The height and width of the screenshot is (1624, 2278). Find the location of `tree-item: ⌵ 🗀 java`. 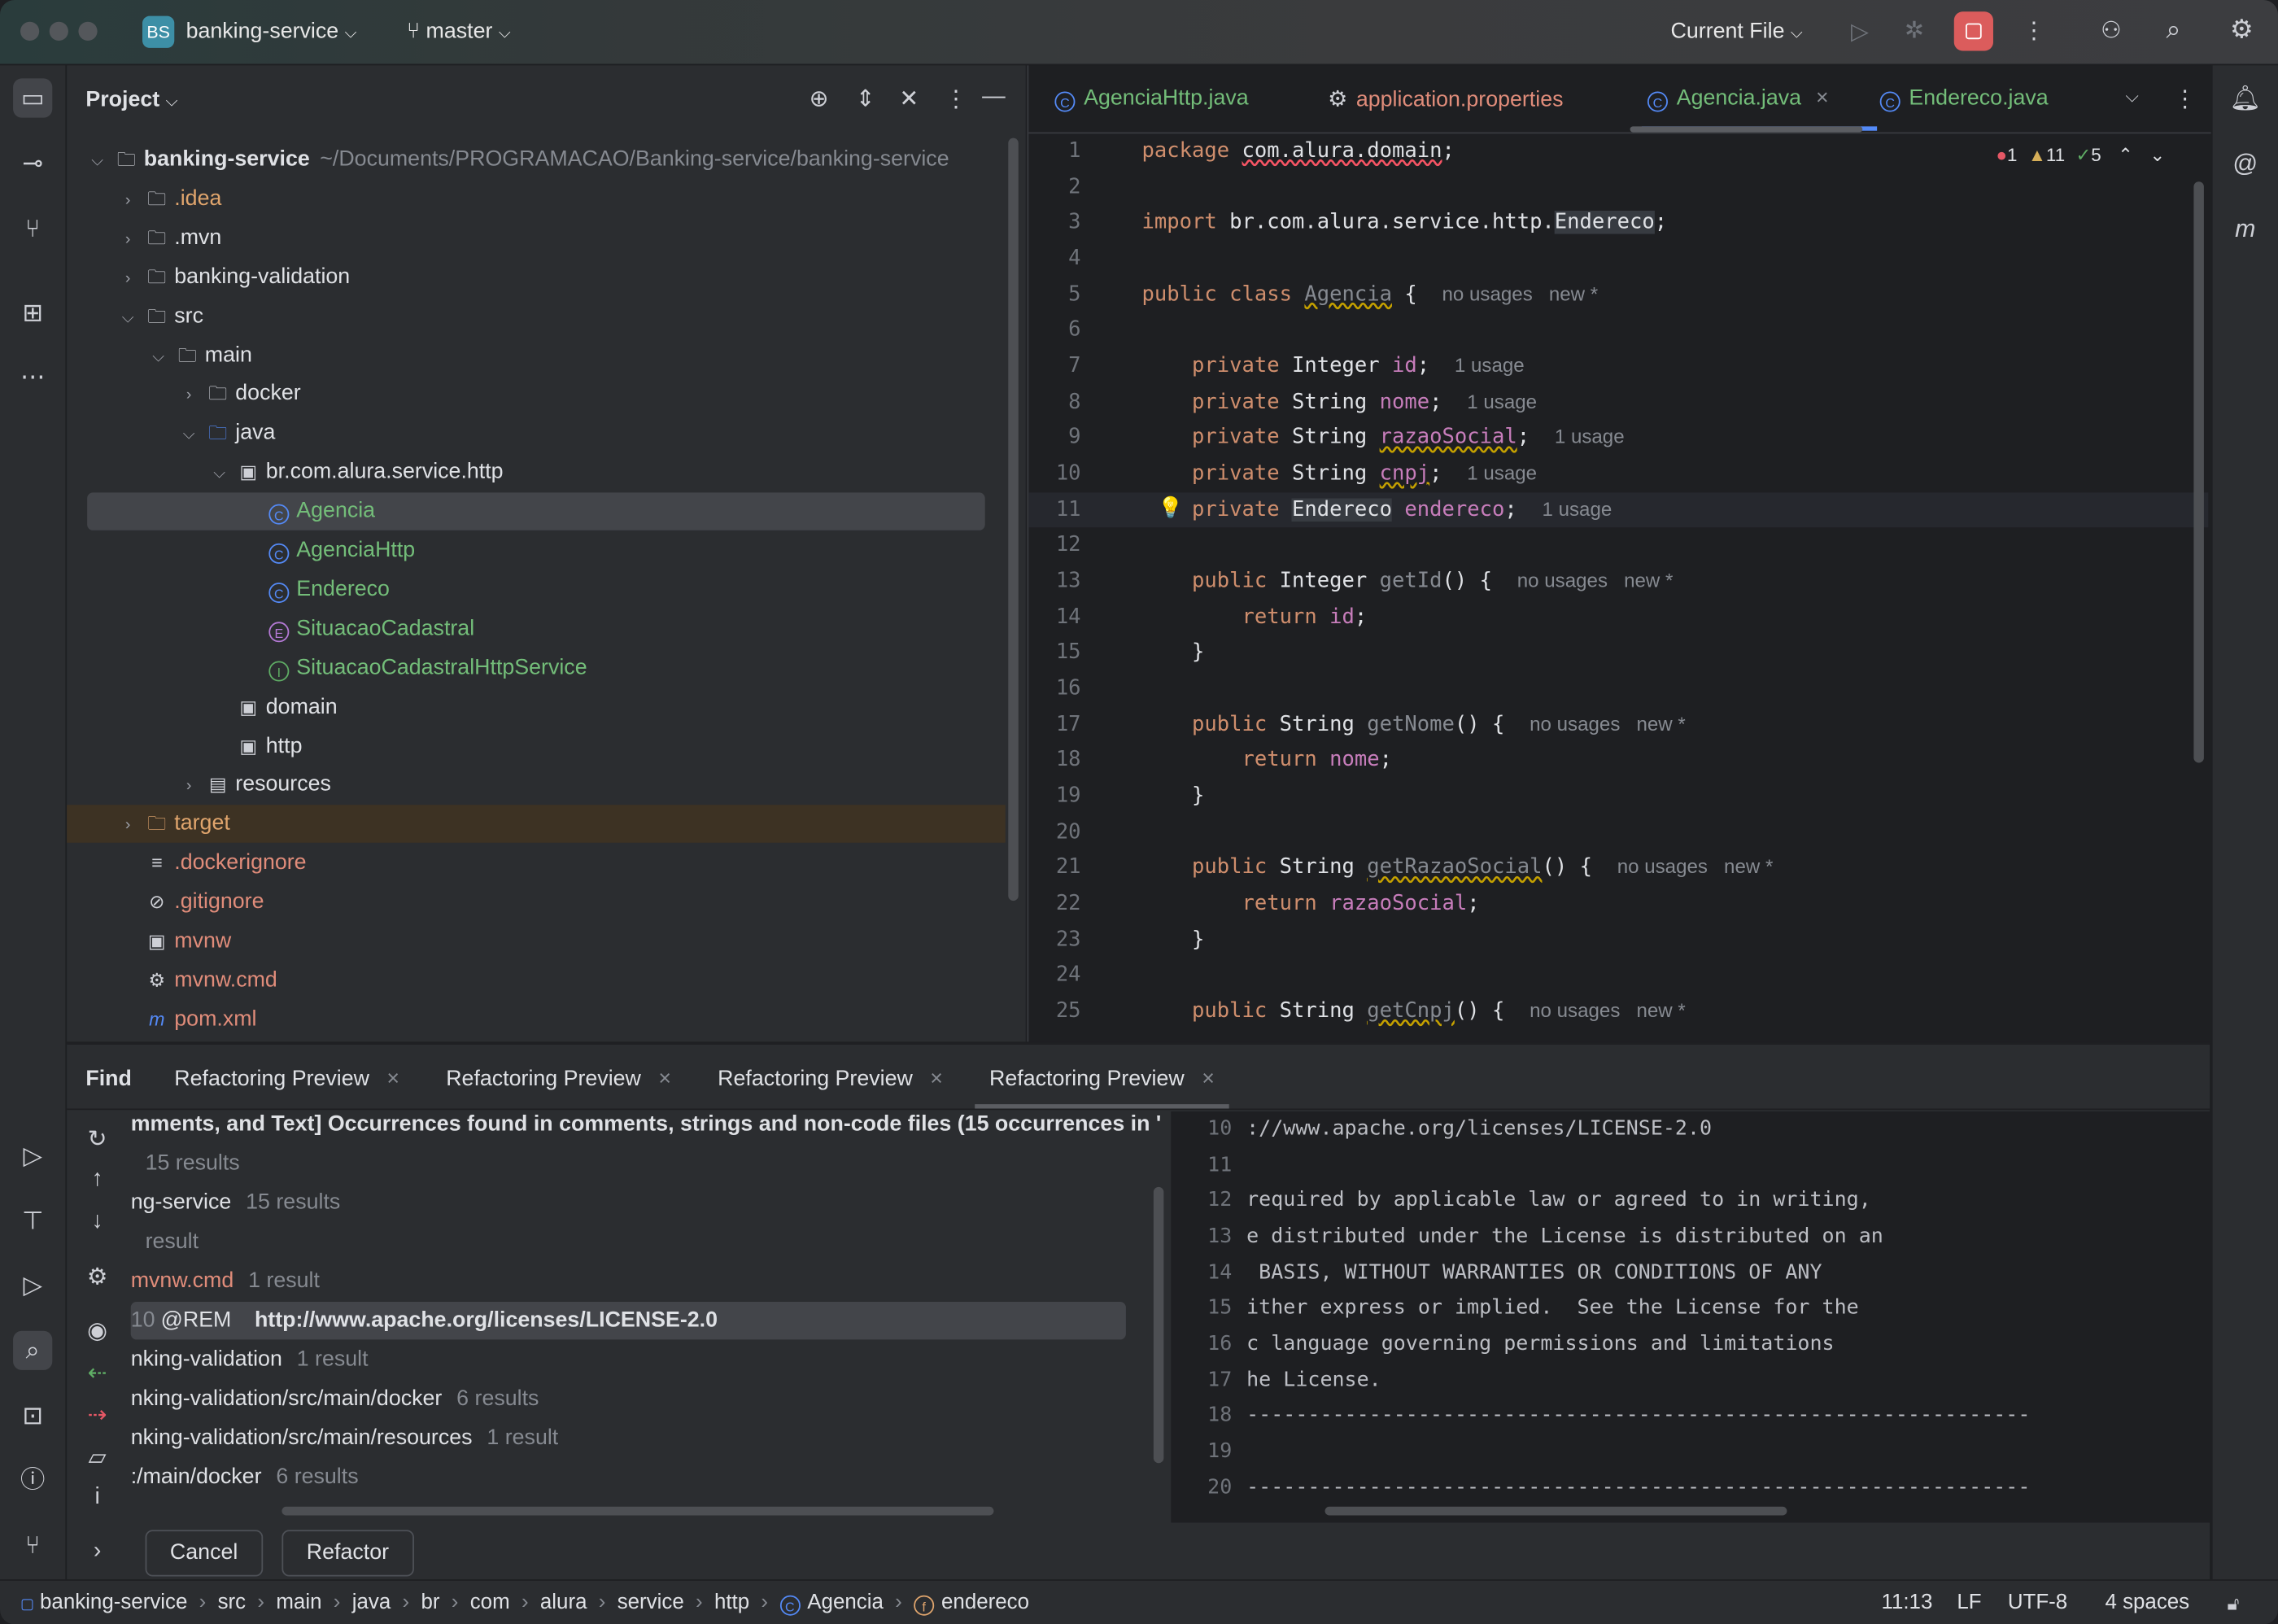

tree-item: ⌵ 🗀 java is located at coordinates (536, 433).